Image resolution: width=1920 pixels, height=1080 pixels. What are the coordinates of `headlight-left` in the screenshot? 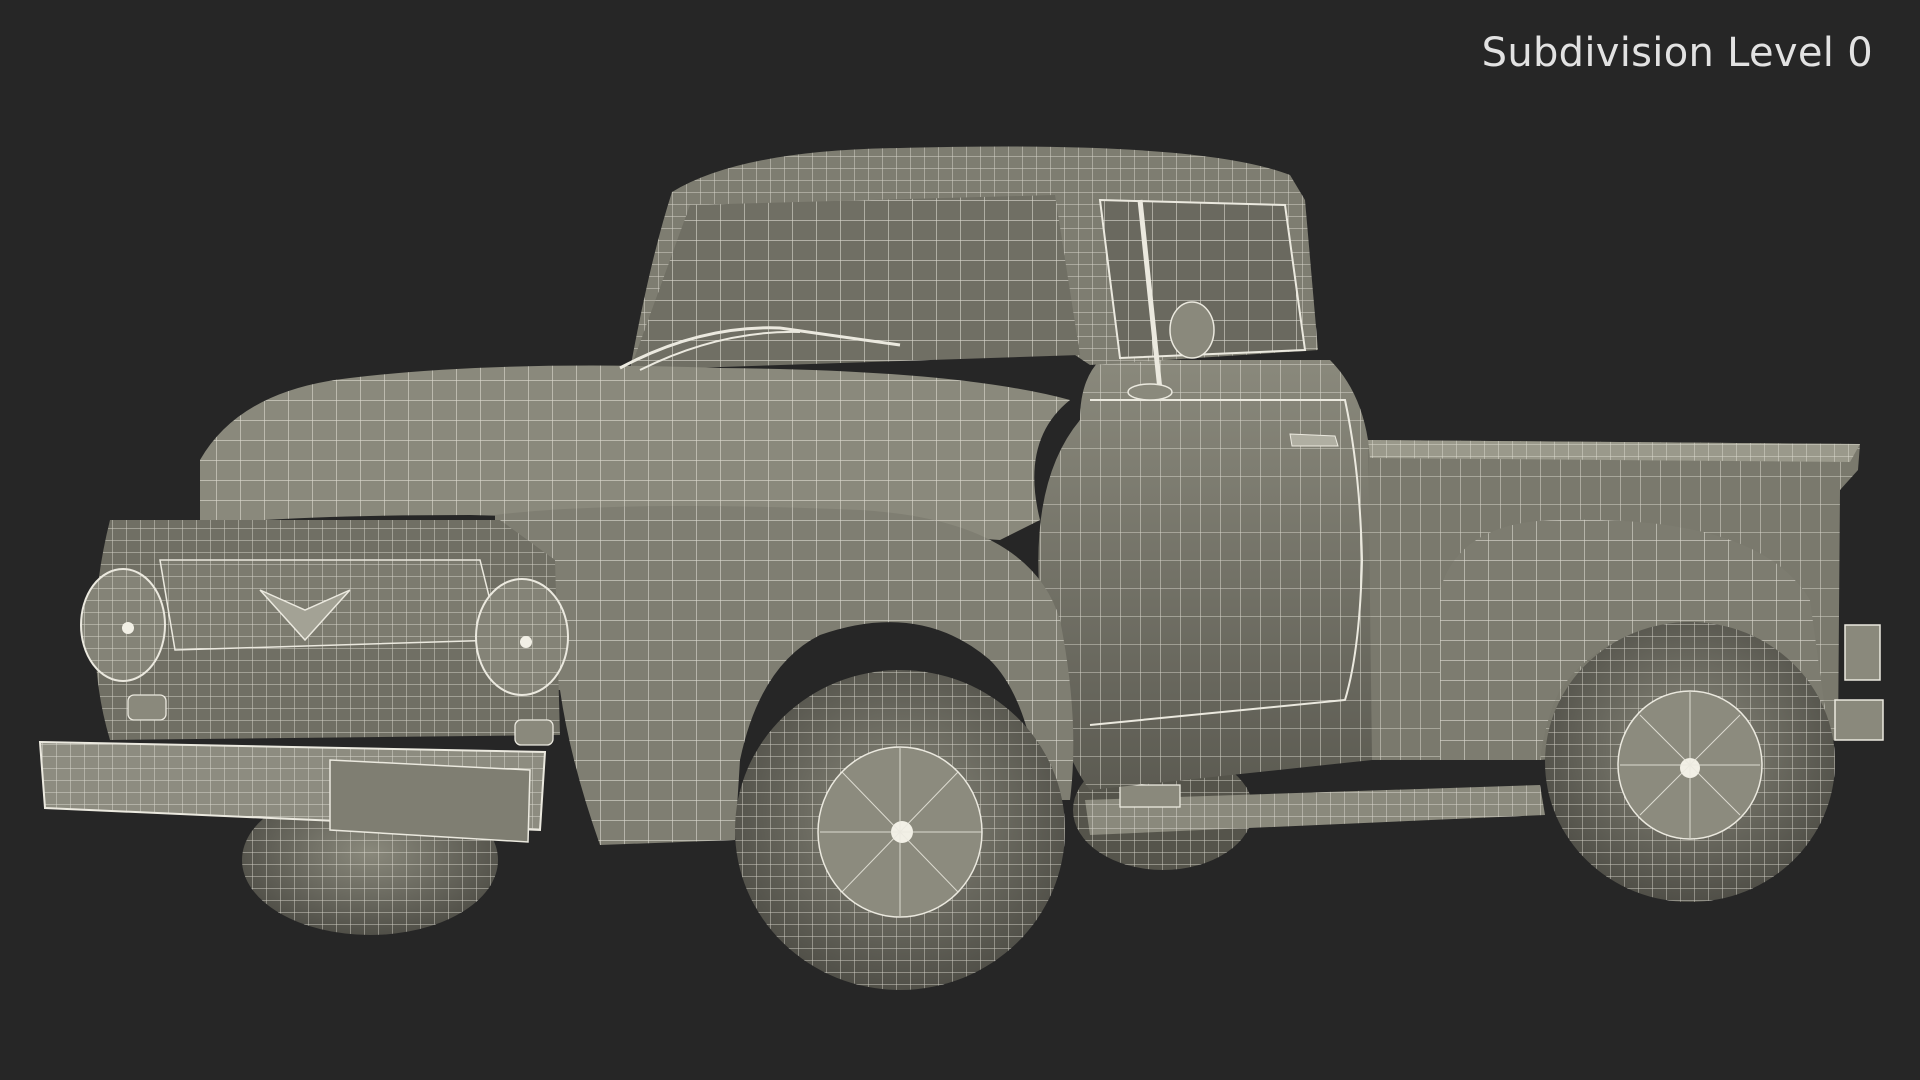 It's located at (123, 625).